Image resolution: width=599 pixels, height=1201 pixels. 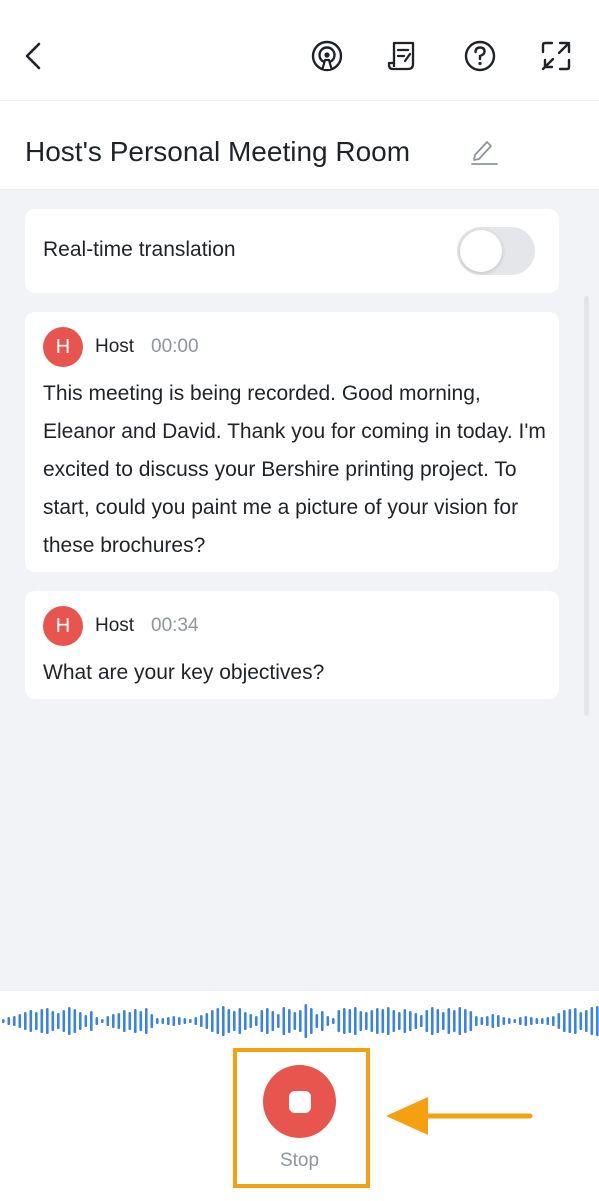 What do you see at coordinates (292, 251) in the screenshot?
I see `translation-card: Real-time translation` at bounding box center [292, 251].